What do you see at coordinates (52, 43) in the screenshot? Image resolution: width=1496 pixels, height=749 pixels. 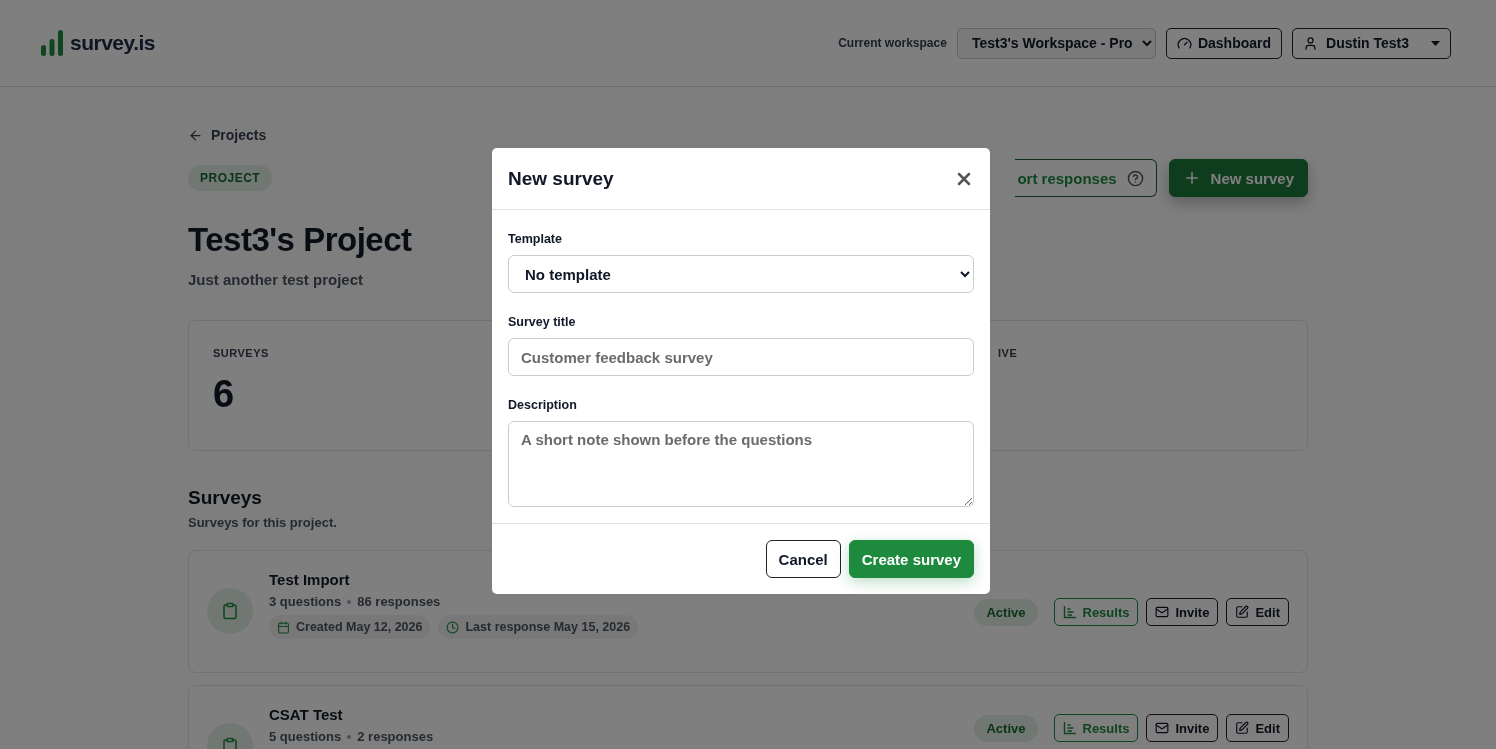 I see `bar-chart-logo-icon` at bounding box center [52, 43].